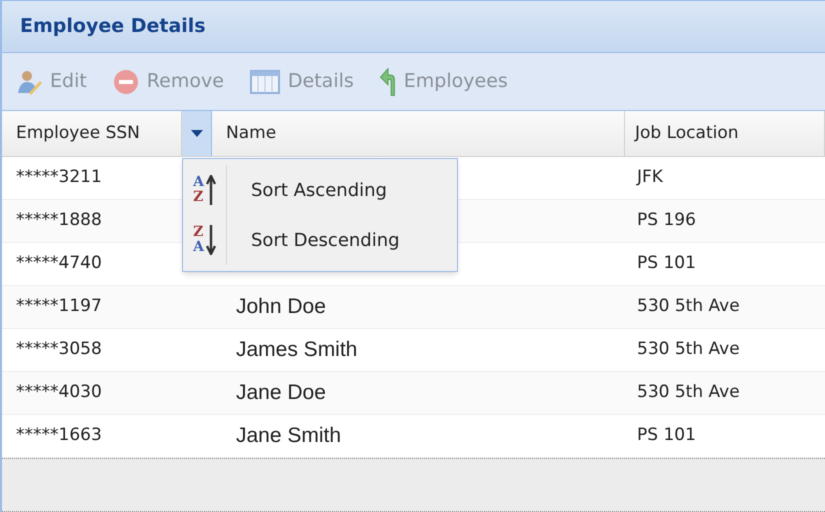  I want to click on ssn-cell: *****1663, so click(59, 435).